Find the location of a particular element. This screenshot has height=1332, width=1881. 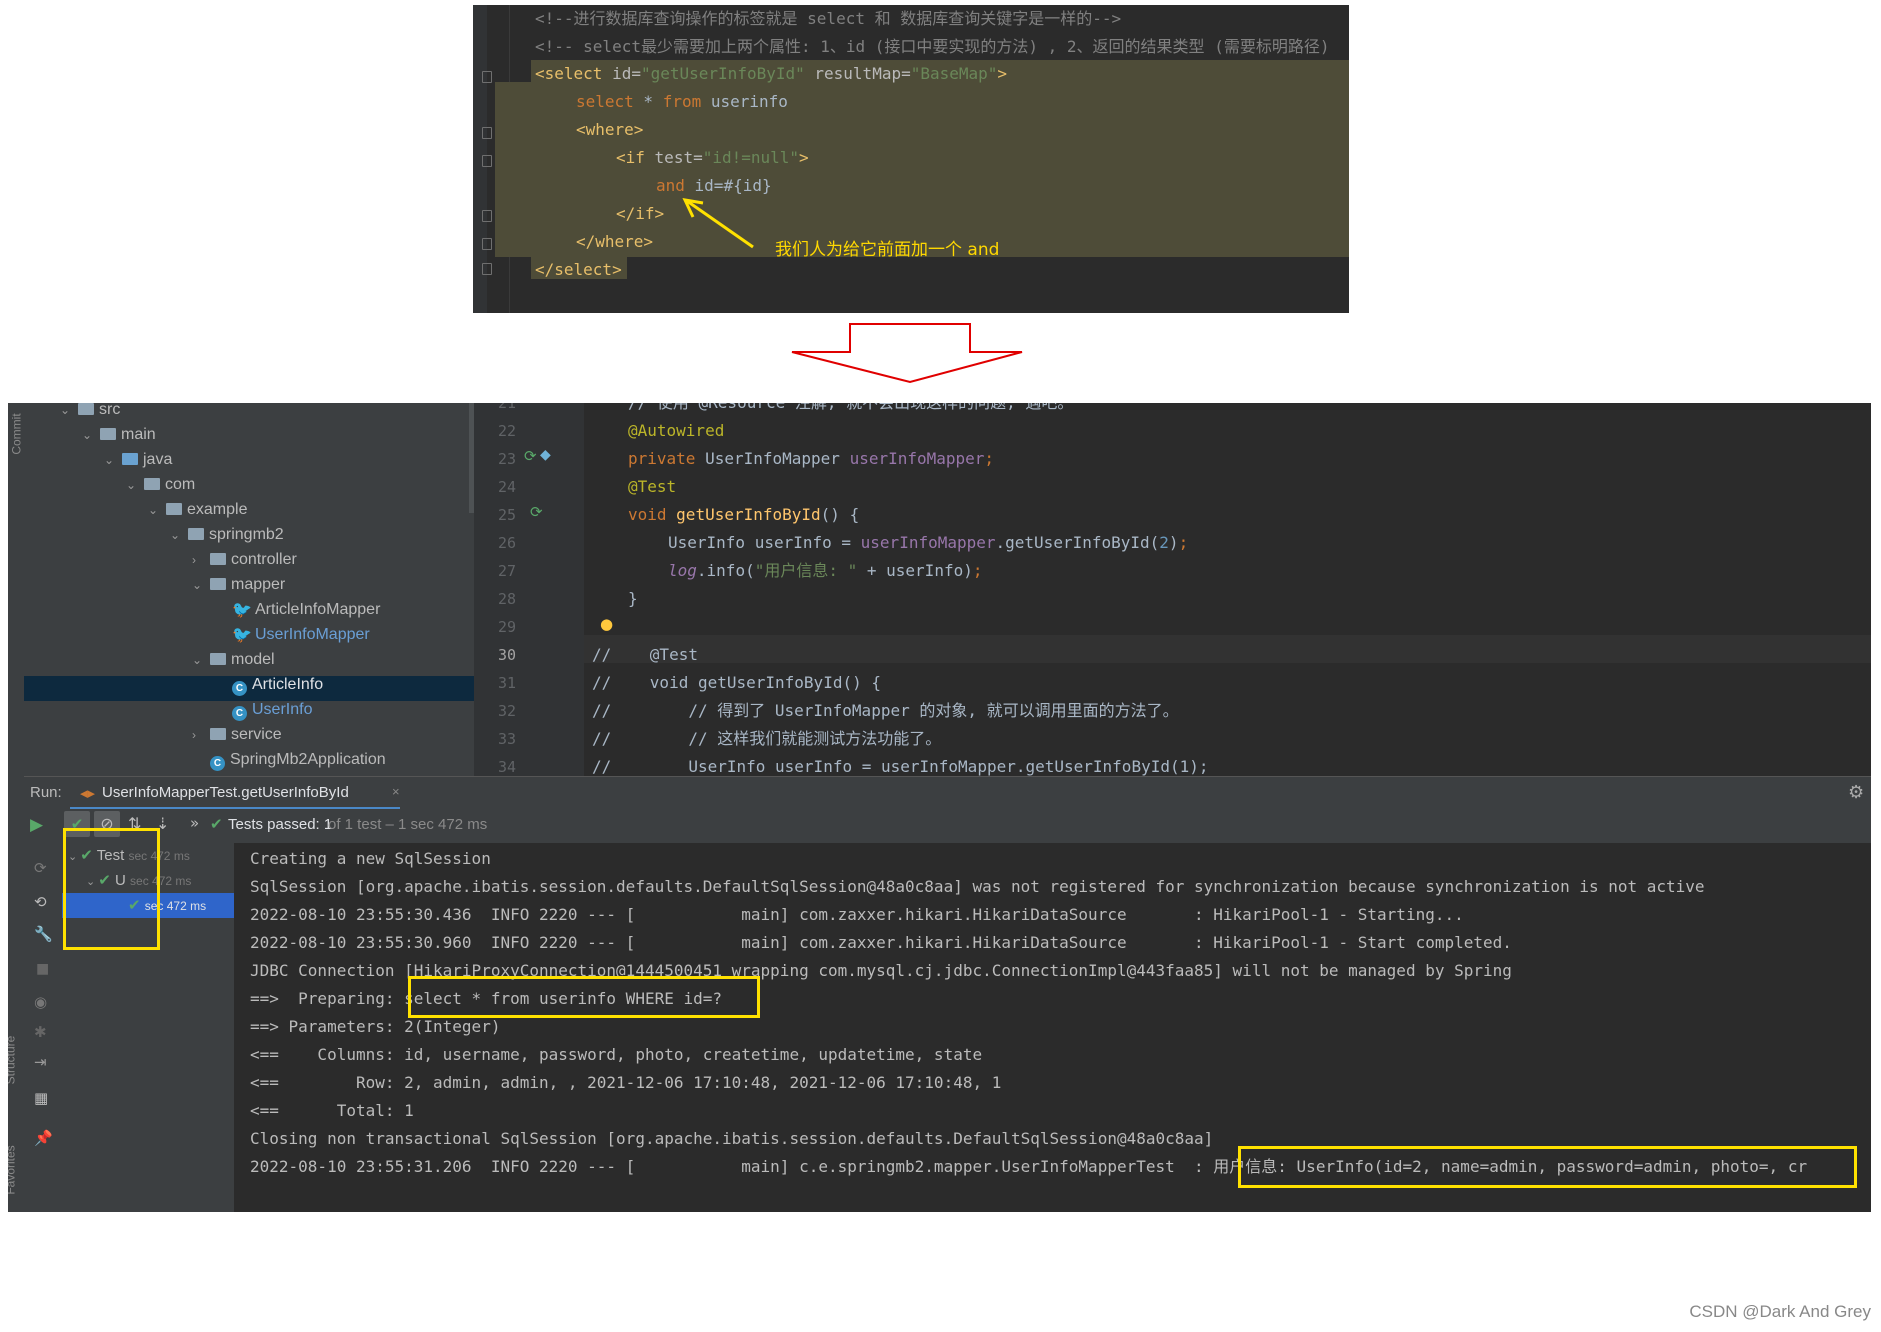

exit-icon: ⇥ is located at coordinates (40, 1062).